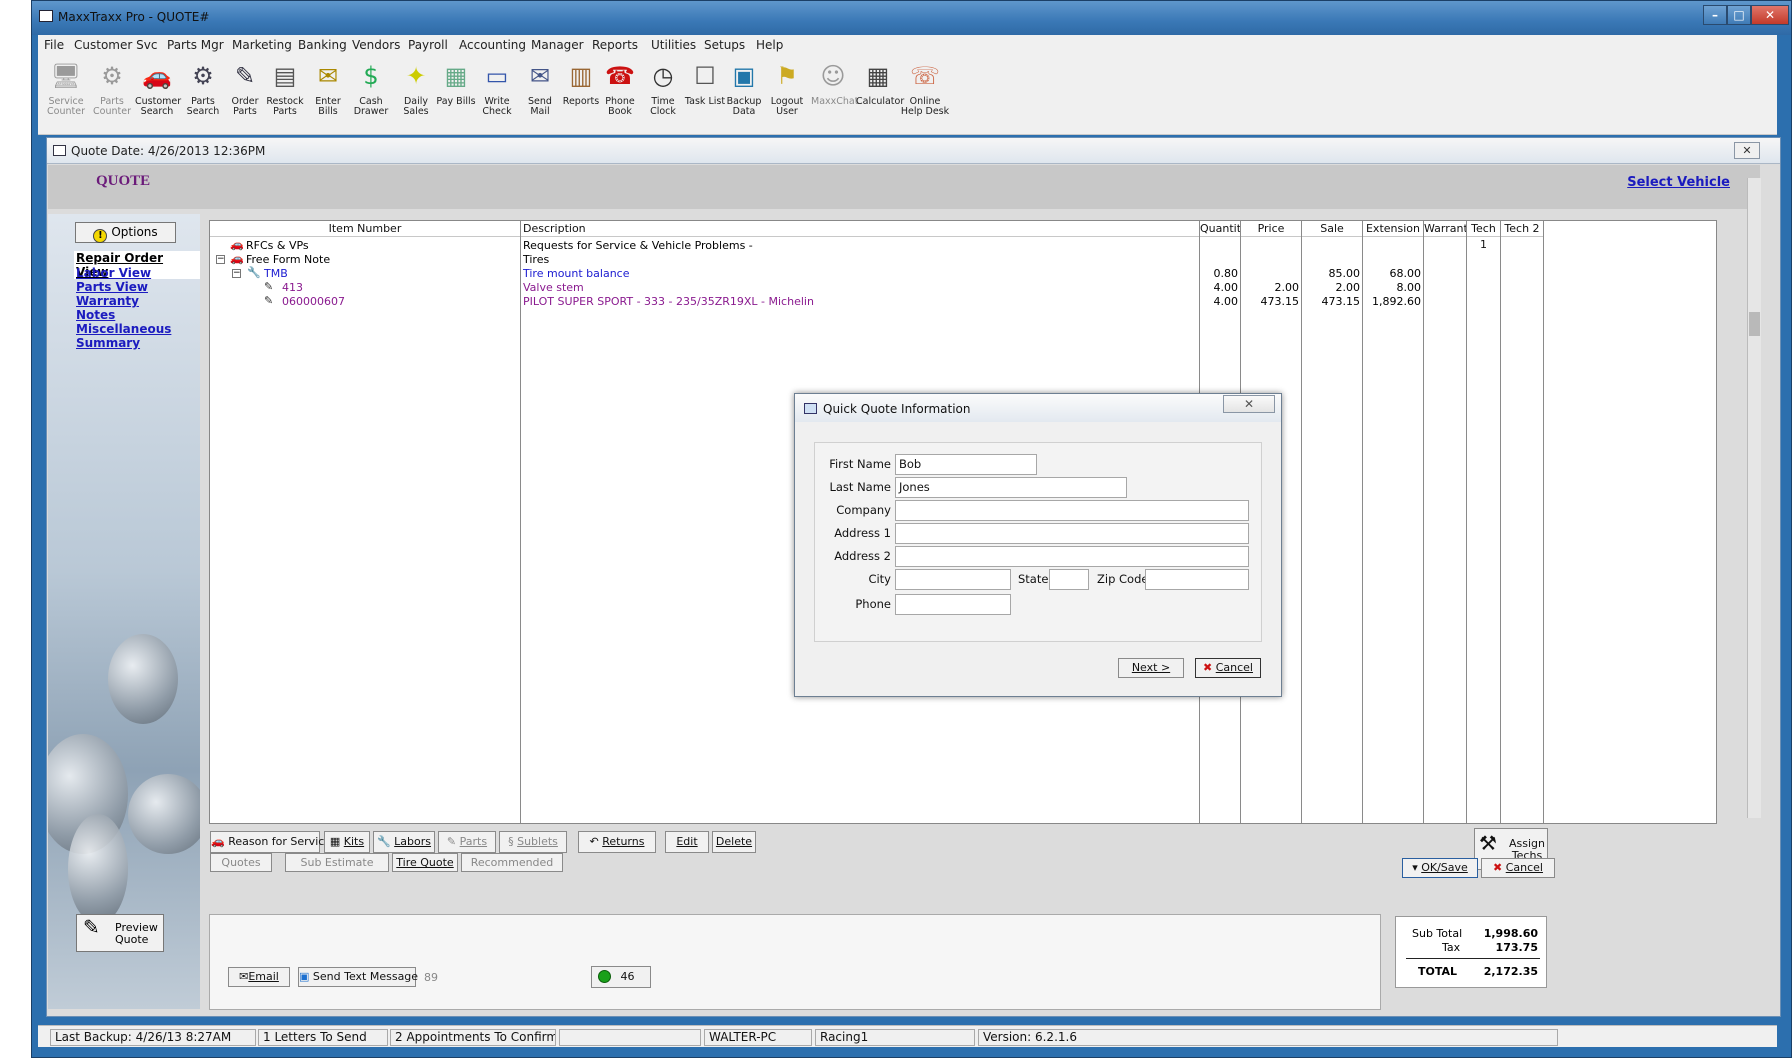  What do you see at coordinates (322, 45) in the screenshot?
I see `menu-banking: Banking` at bounding box center [322, 45].